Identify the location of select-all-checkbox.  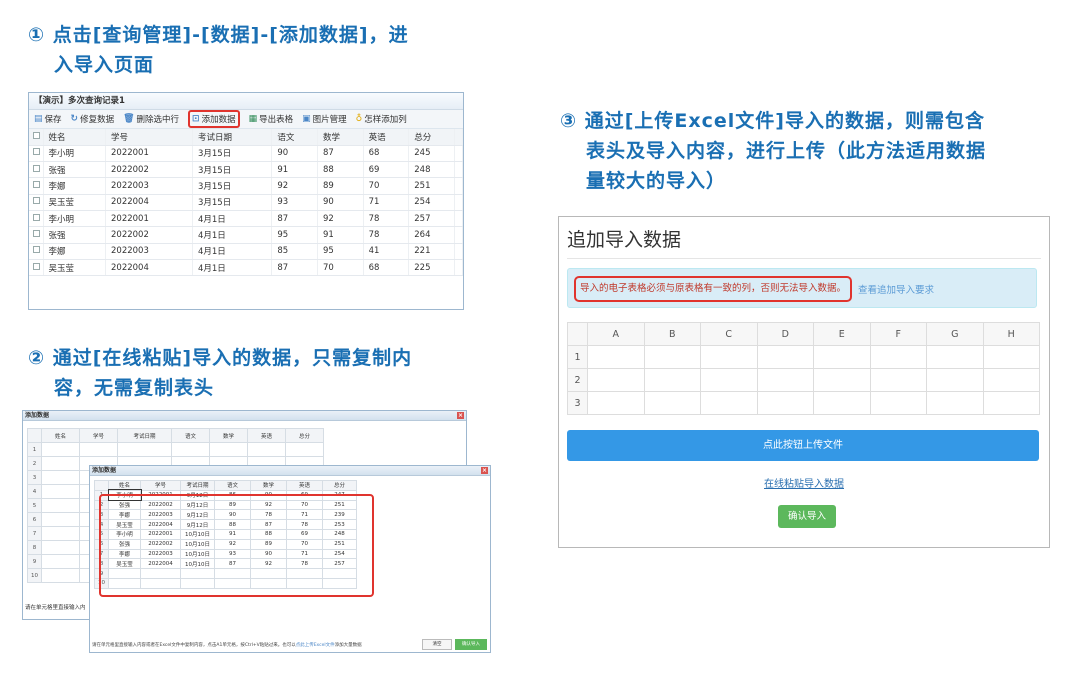
(36, 137).